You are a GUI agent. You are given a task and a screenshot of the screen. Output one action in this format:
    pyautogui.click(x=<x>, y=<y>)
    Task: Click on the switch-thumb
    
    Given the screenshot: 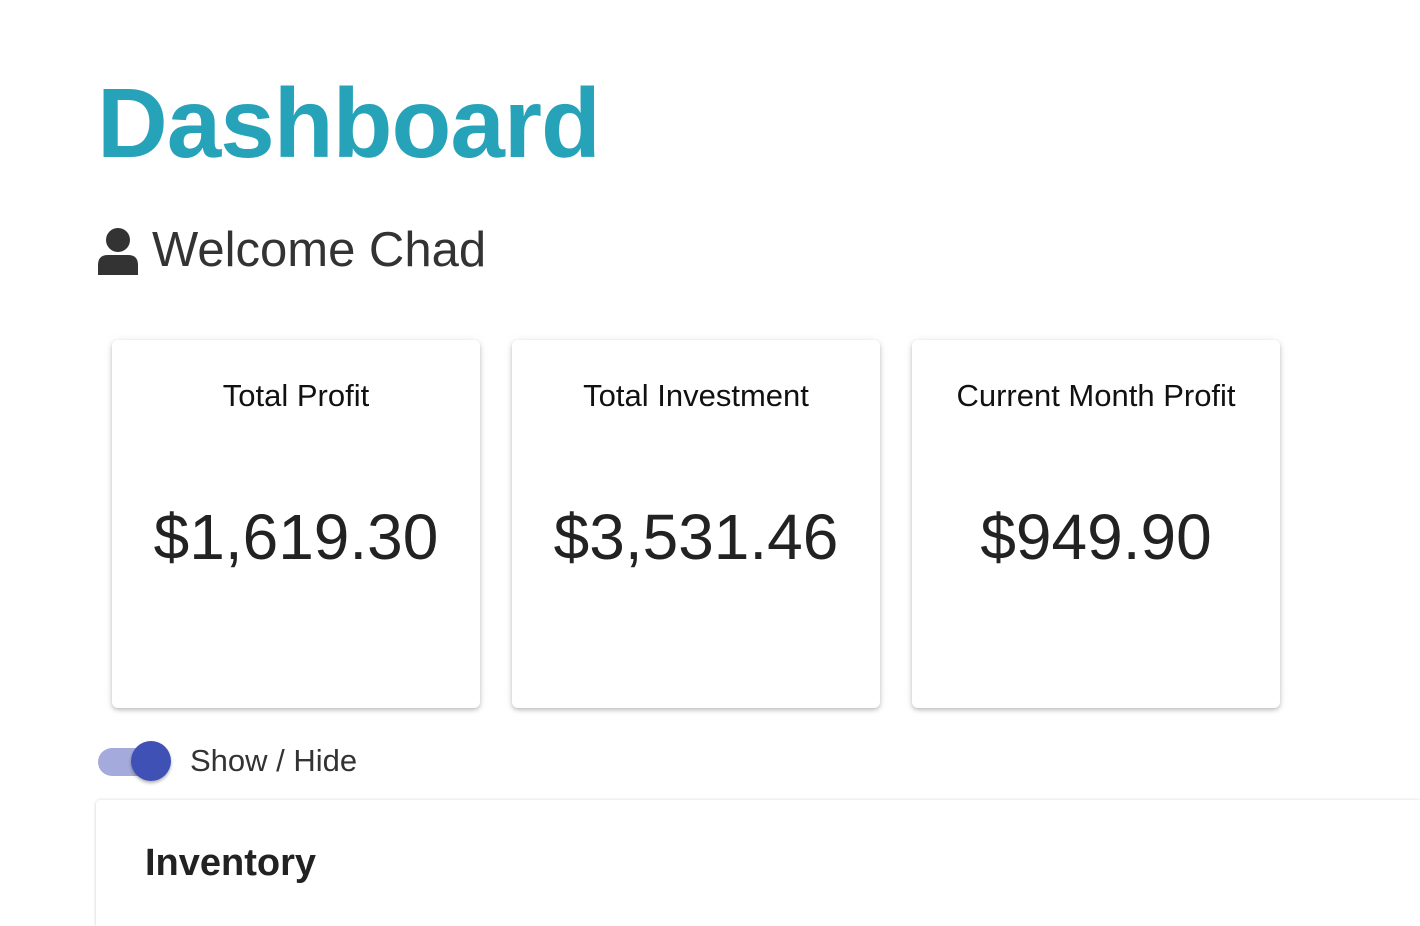 What is the action you would take?
    pyautogui.click(x=151, y=761)
    